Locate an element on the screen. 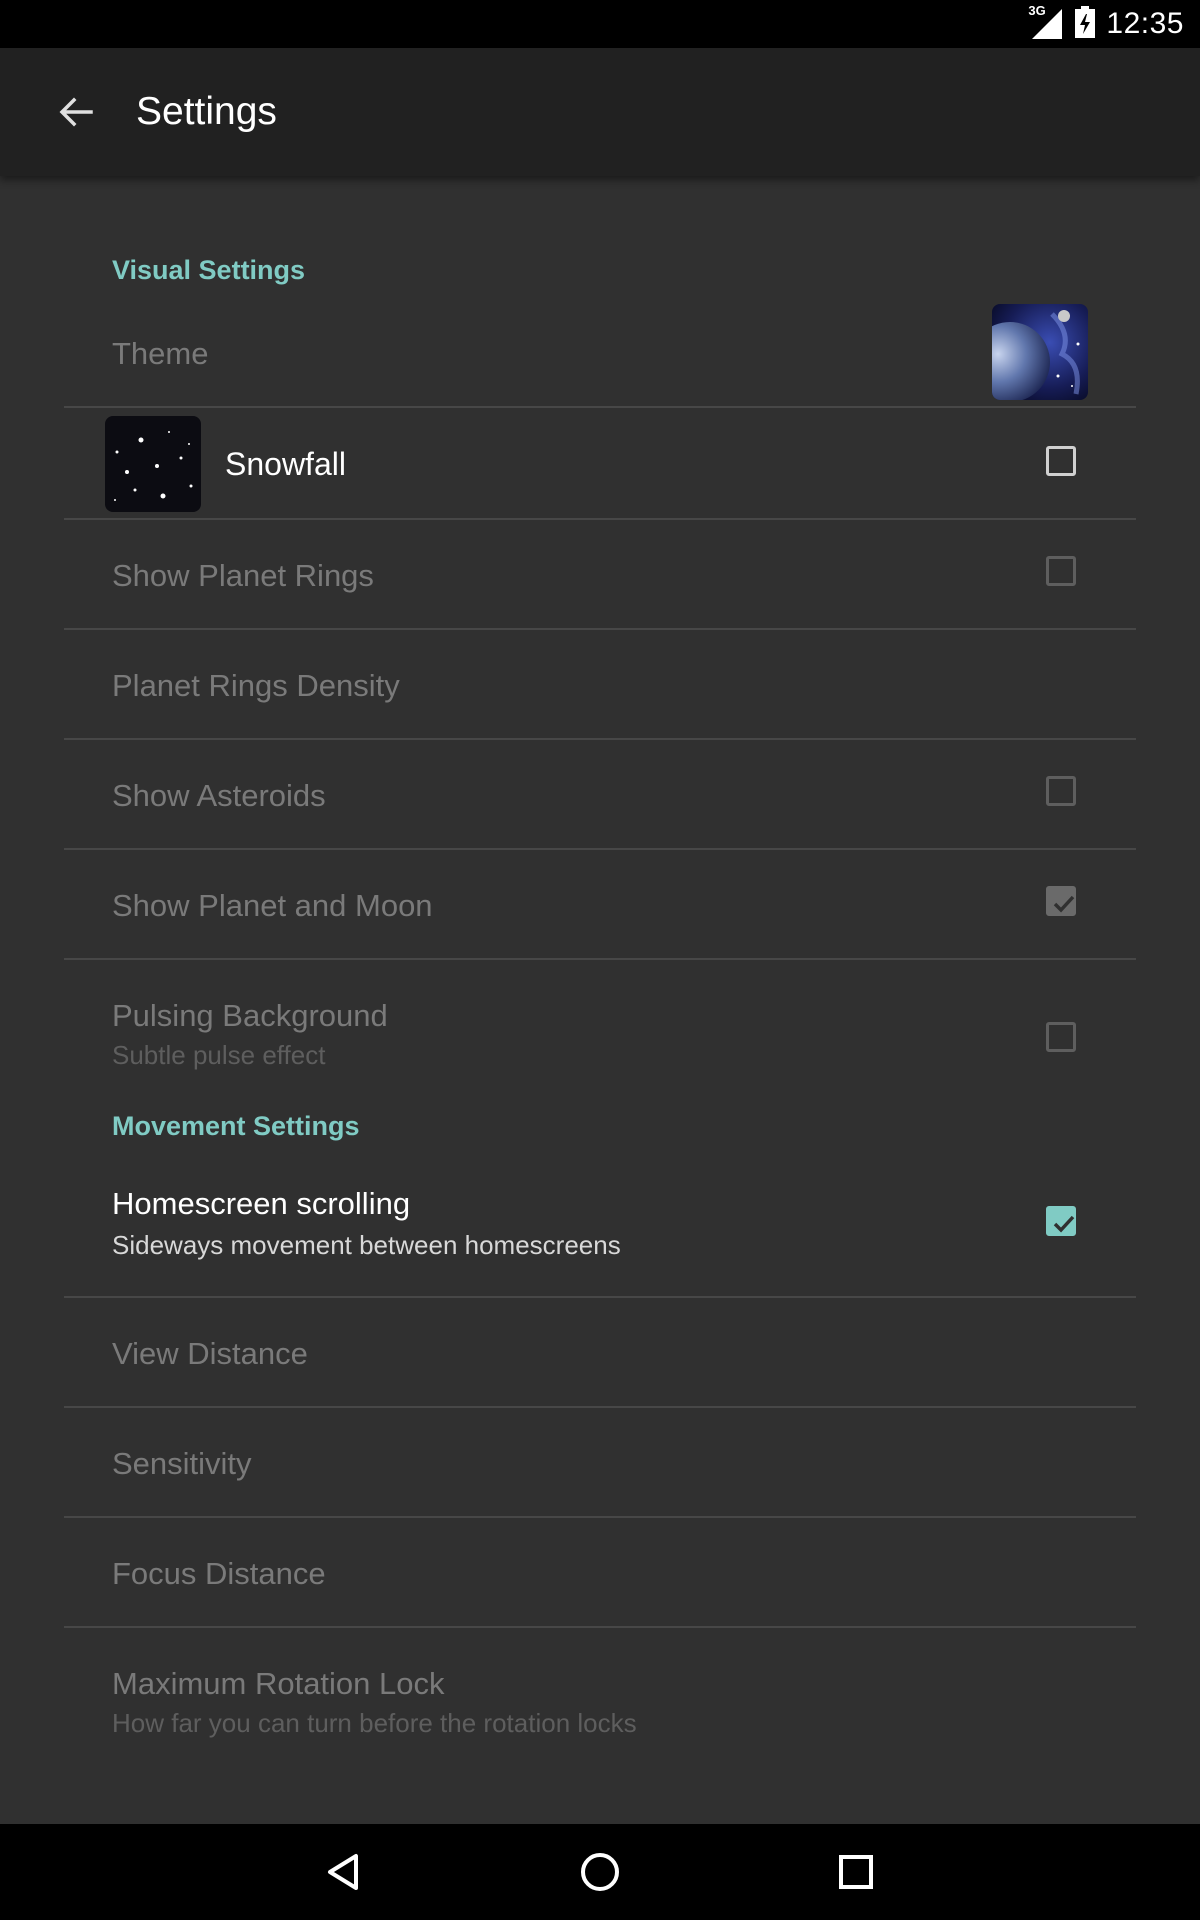 The height and width of the screenshot is (1920, 1200). pref-title: Pulsing Background is located at coordinates (250, 1015).